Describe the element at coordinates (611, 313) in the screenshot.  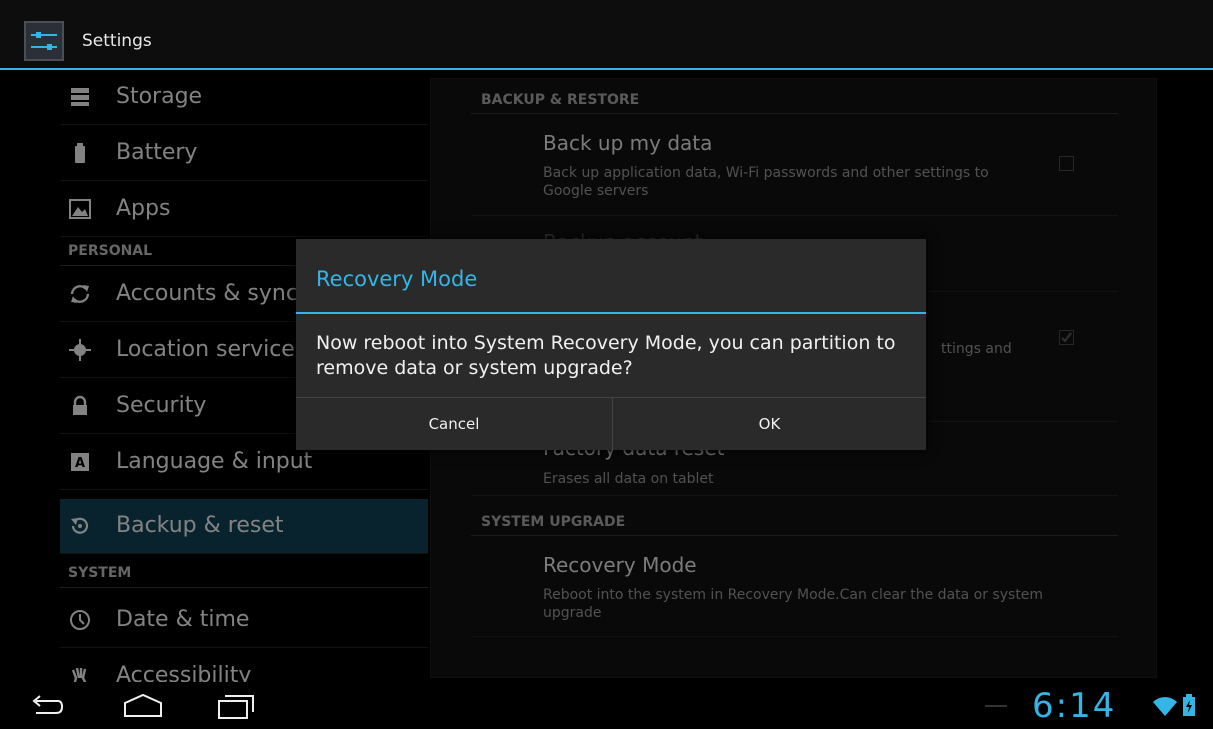
I see `dialog-title-divider` at that location.